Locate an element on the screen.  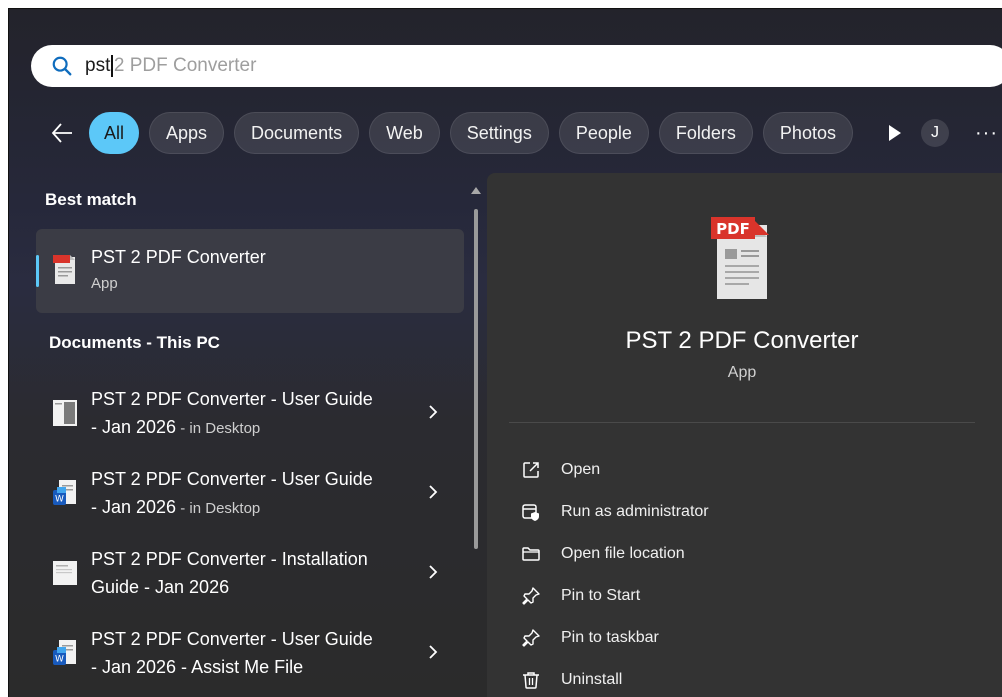
arrow-left-icon is located at coordinates (61, 133).